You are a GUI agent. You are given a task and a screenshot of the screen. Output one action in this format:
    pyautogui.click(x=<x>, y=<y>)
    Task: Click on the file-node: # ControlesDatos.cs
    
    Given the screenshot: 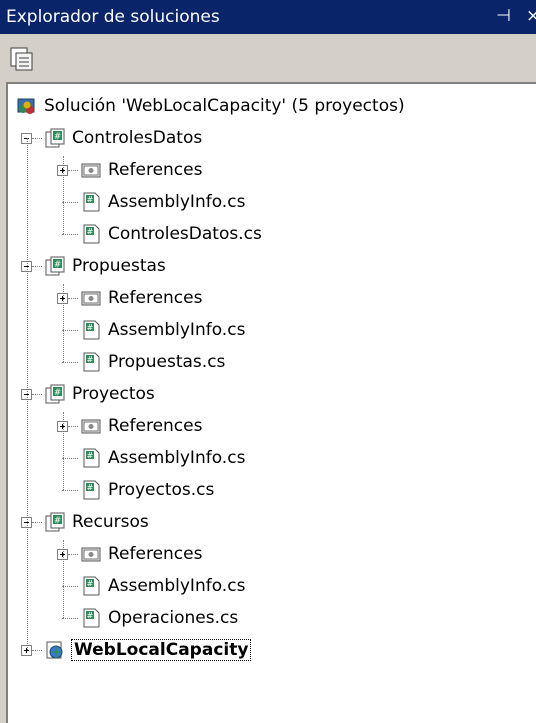 What is the action you would take?
    pyautogui.click(x=268, y=235)
    